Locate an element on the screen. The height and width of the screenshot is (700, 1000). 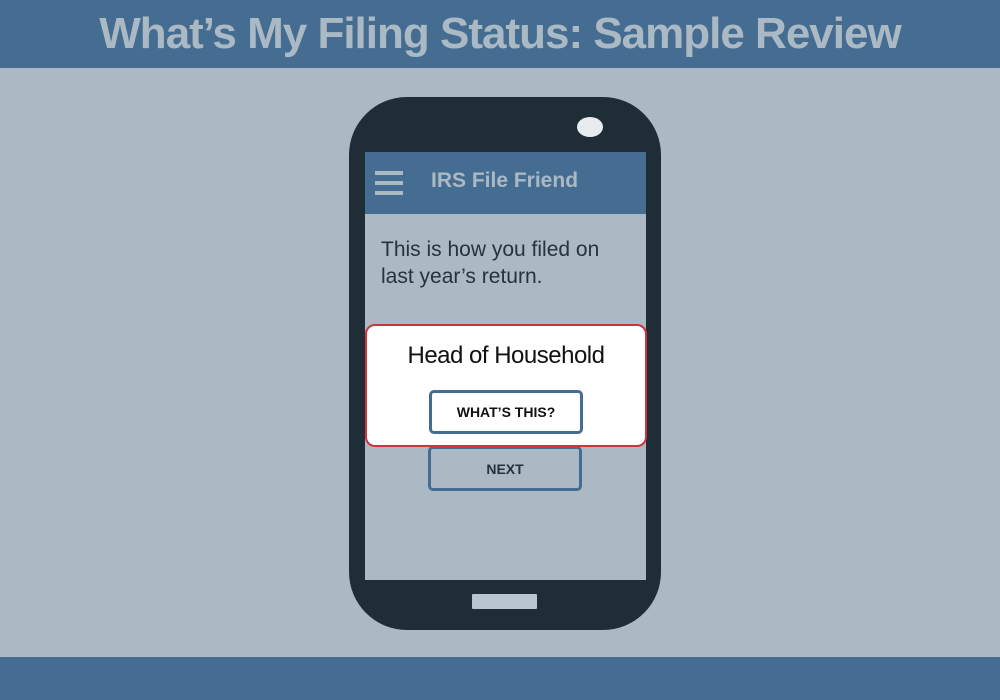
camera-icon is located at coordinates (590, 127).